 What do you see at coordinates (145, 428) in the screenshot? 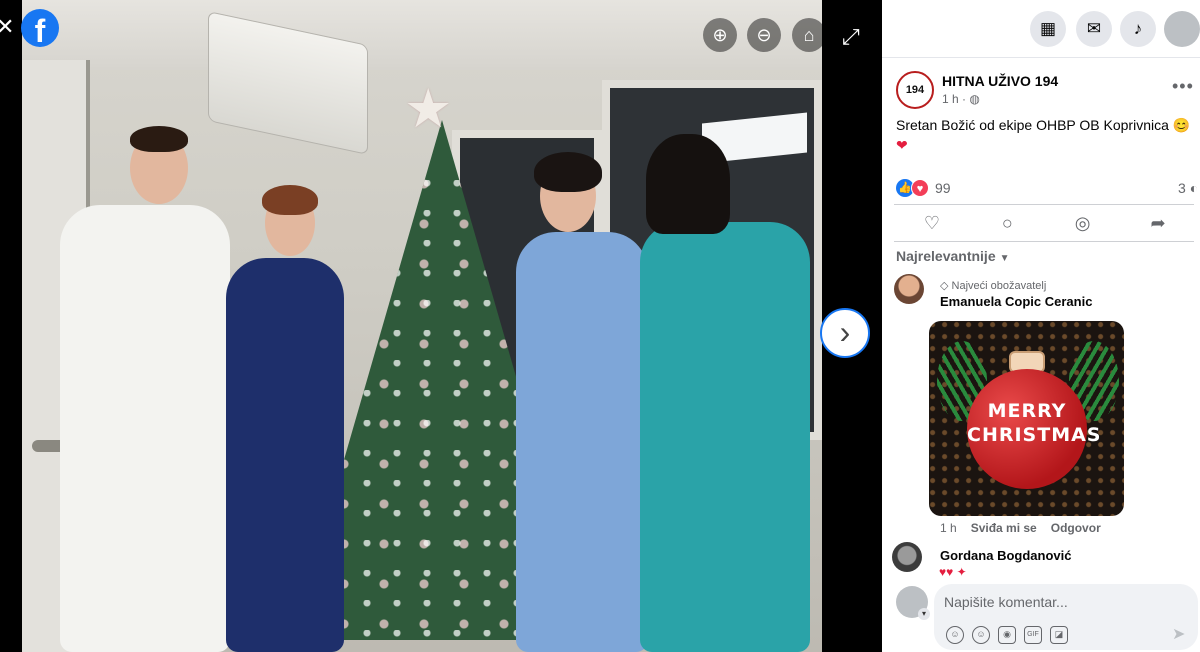
I see `person-doctor` at bounding box center [145, 428].